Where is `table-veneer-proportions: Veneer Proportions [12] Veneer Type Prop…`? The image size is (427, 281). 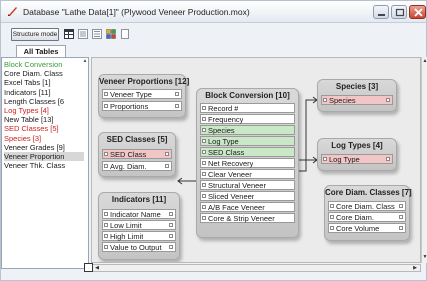
table-veneer-proportions: Veneer Proportions [12] Veneer Type Prop… is located at coordinates (144, 96).